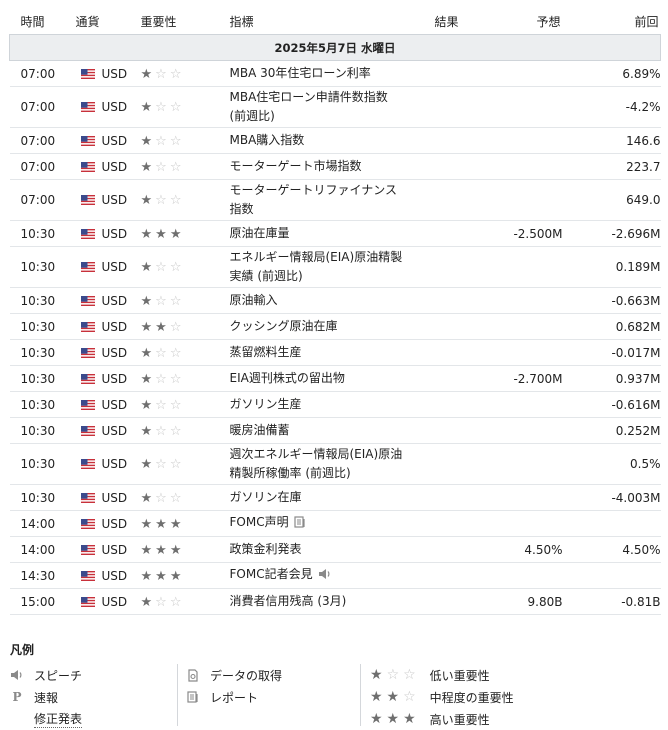  What do you see at coordinates (316, 454) in the screenshot?
I see `event-name: 週次エネルギー情報局(EIA)原油` at bounding box center [316, 454].